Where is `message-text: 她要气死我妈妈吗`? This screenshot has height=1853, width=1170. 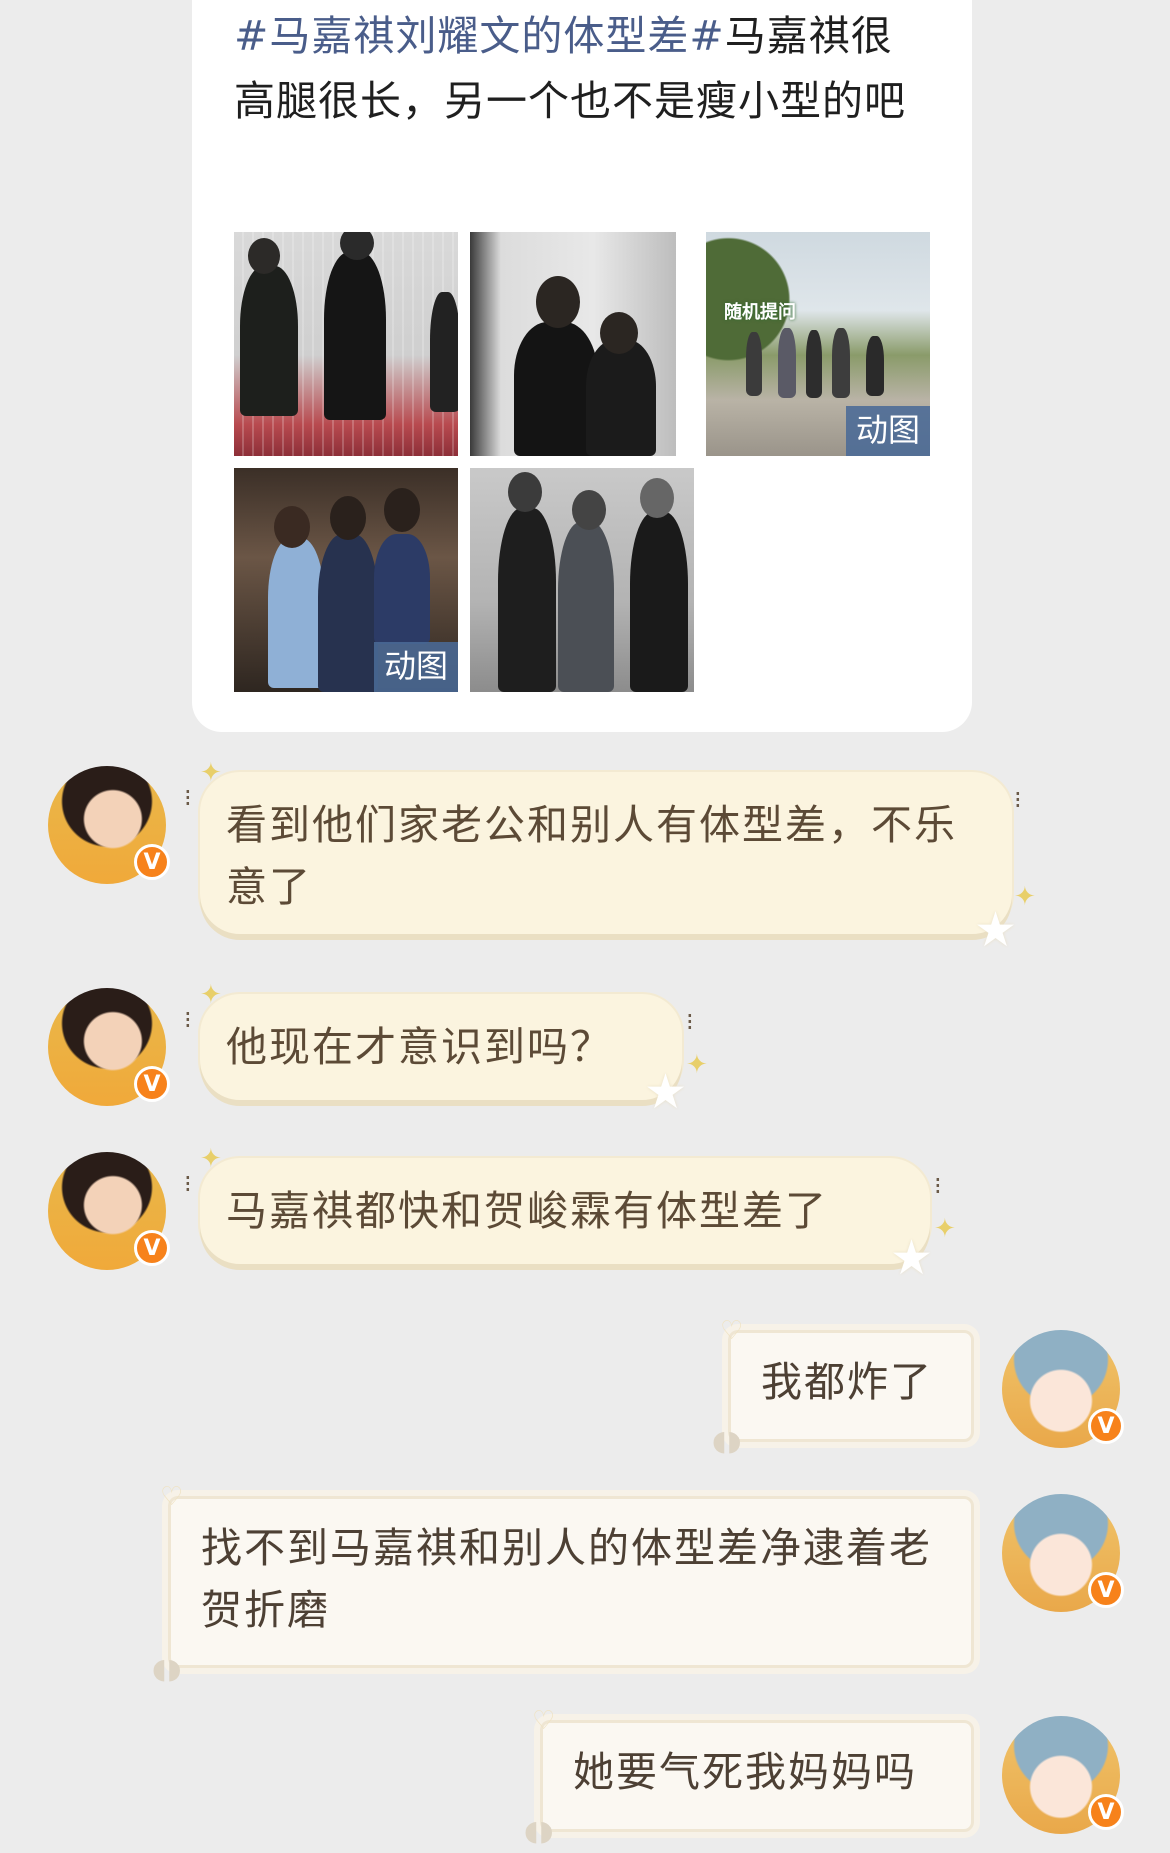
message-text: 她要气死我妈妈吗 is located at coordinates (745, 1772).